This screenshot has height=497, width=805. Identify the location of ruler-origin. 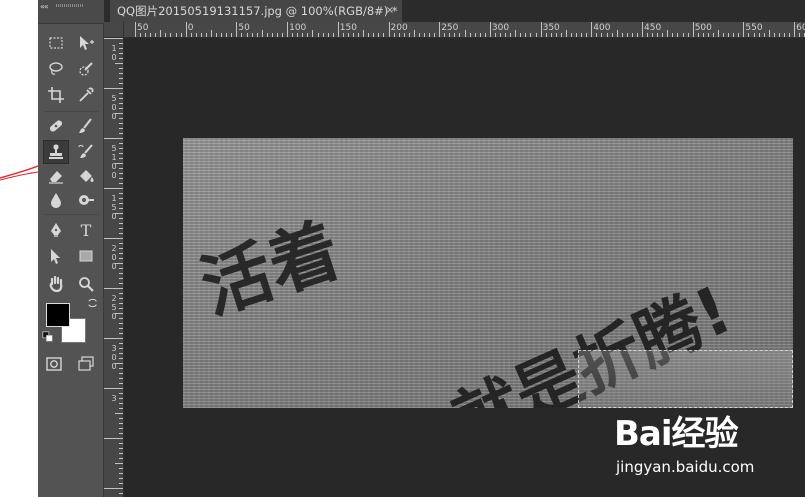
(114, 30).